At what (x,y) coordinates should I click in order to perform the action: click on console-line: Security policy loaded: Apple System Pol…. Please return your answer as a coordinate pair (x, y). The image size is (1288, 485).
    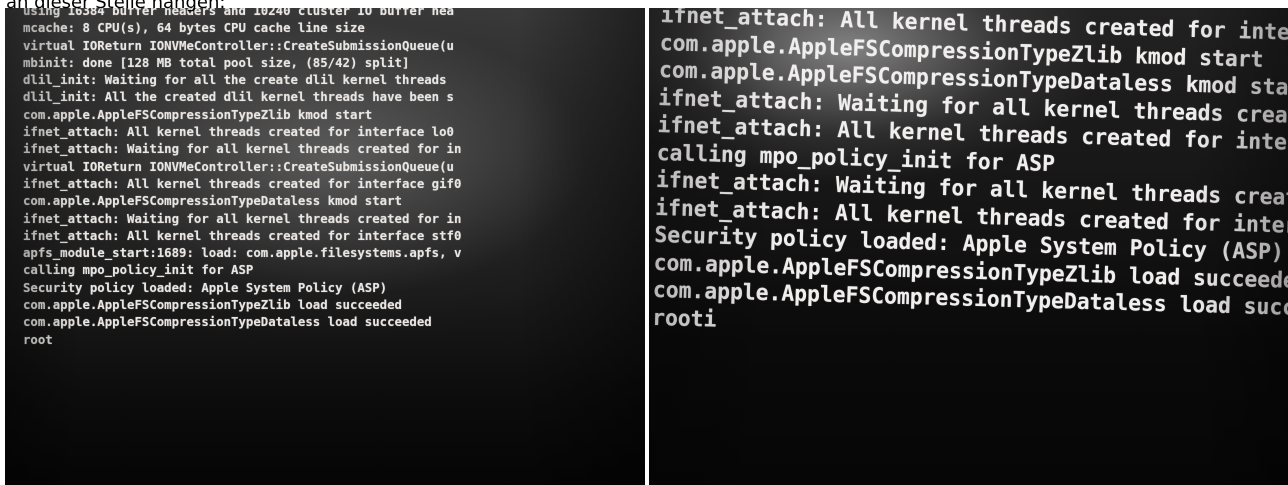
    Looking at the image, I should click on (205, 287).